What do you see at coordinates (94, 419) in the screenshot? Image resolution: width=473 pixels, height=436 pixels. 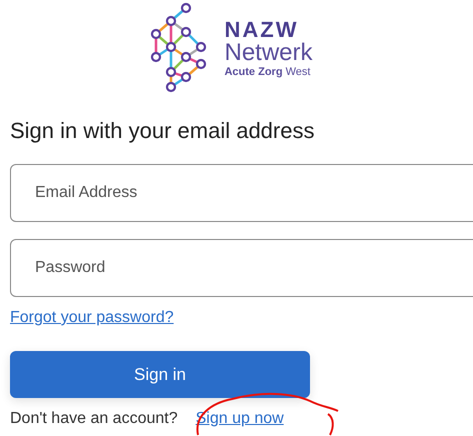 I see `signup-prompt: Don't have an account?` at bounding box center [94, 419].